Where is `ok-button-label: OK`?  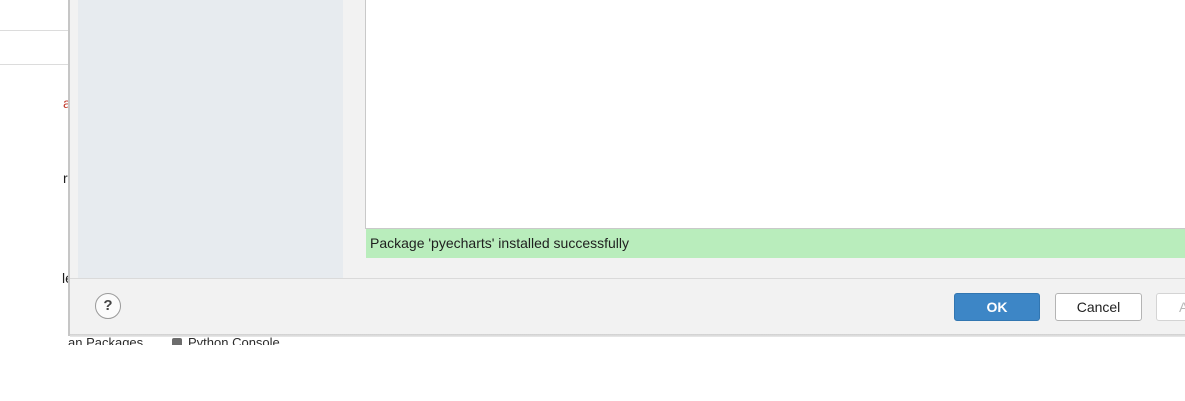 ok-button-label: OK is located at coordinates (997, 307).